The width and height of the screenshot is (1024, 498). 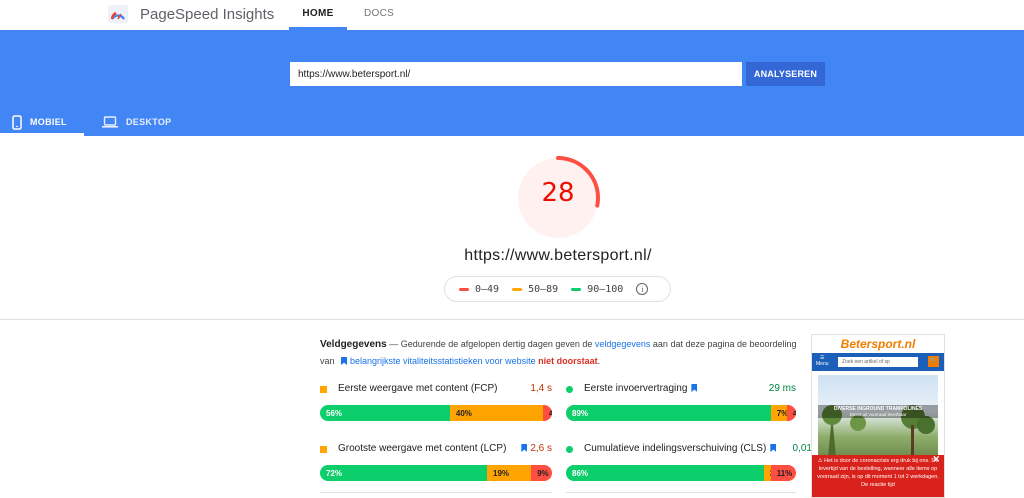 I want to click on segment-average: 40%, so click(x=496, y=413).